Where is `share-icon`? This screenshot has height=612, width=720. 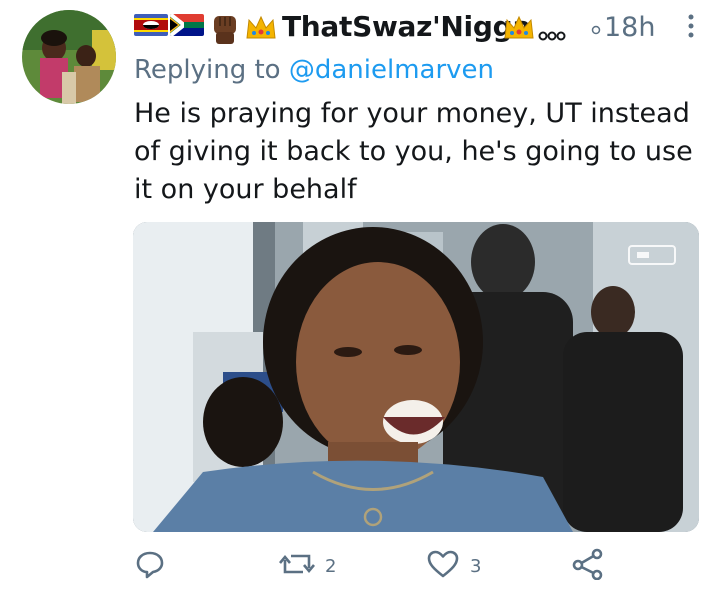
share-icon is located at coordinates (588, 566).